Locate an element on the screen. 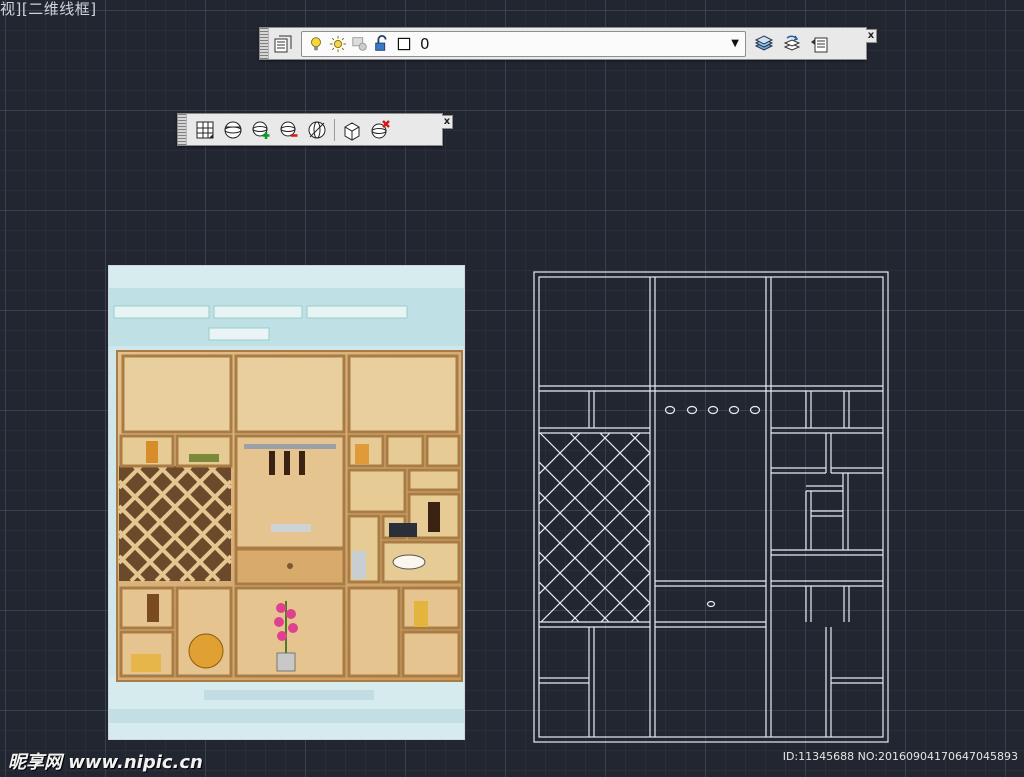  sphere-nosym-button is located at coordinates (317, 130).